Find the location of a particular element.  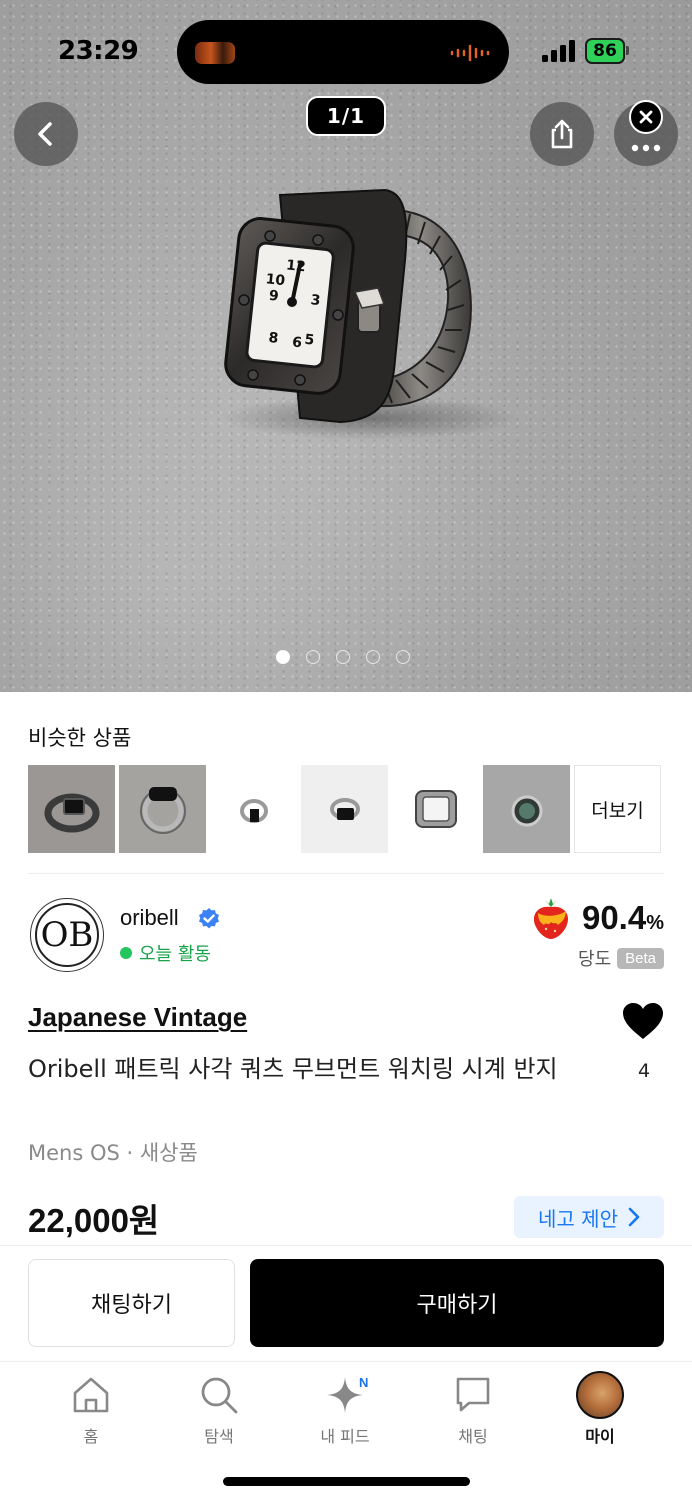

svg-text: 8 is located at coordinates (273, 338).